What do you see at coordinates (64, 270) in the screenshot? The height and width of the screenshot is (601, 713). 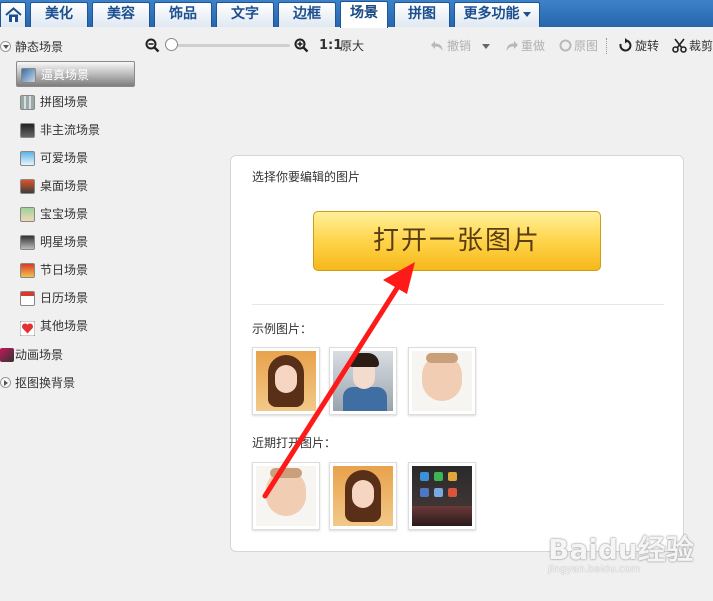 I see `sidebar-item-label: 节日场景` at bounding box center [64, 270].